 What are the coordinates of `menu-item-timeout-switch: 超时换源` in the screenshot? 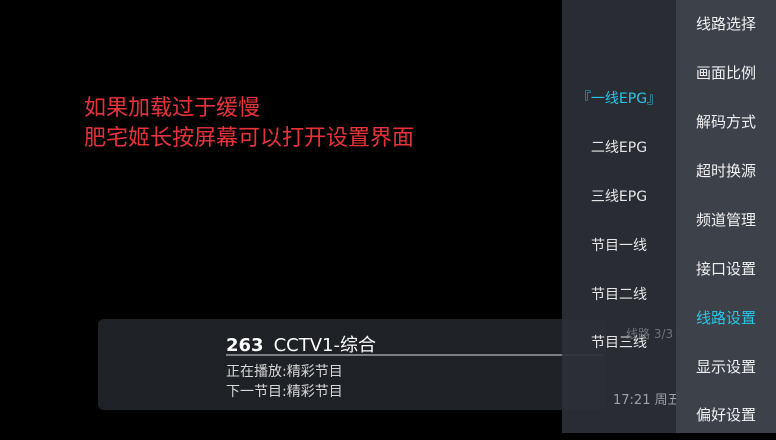 It's located at (726, 171).